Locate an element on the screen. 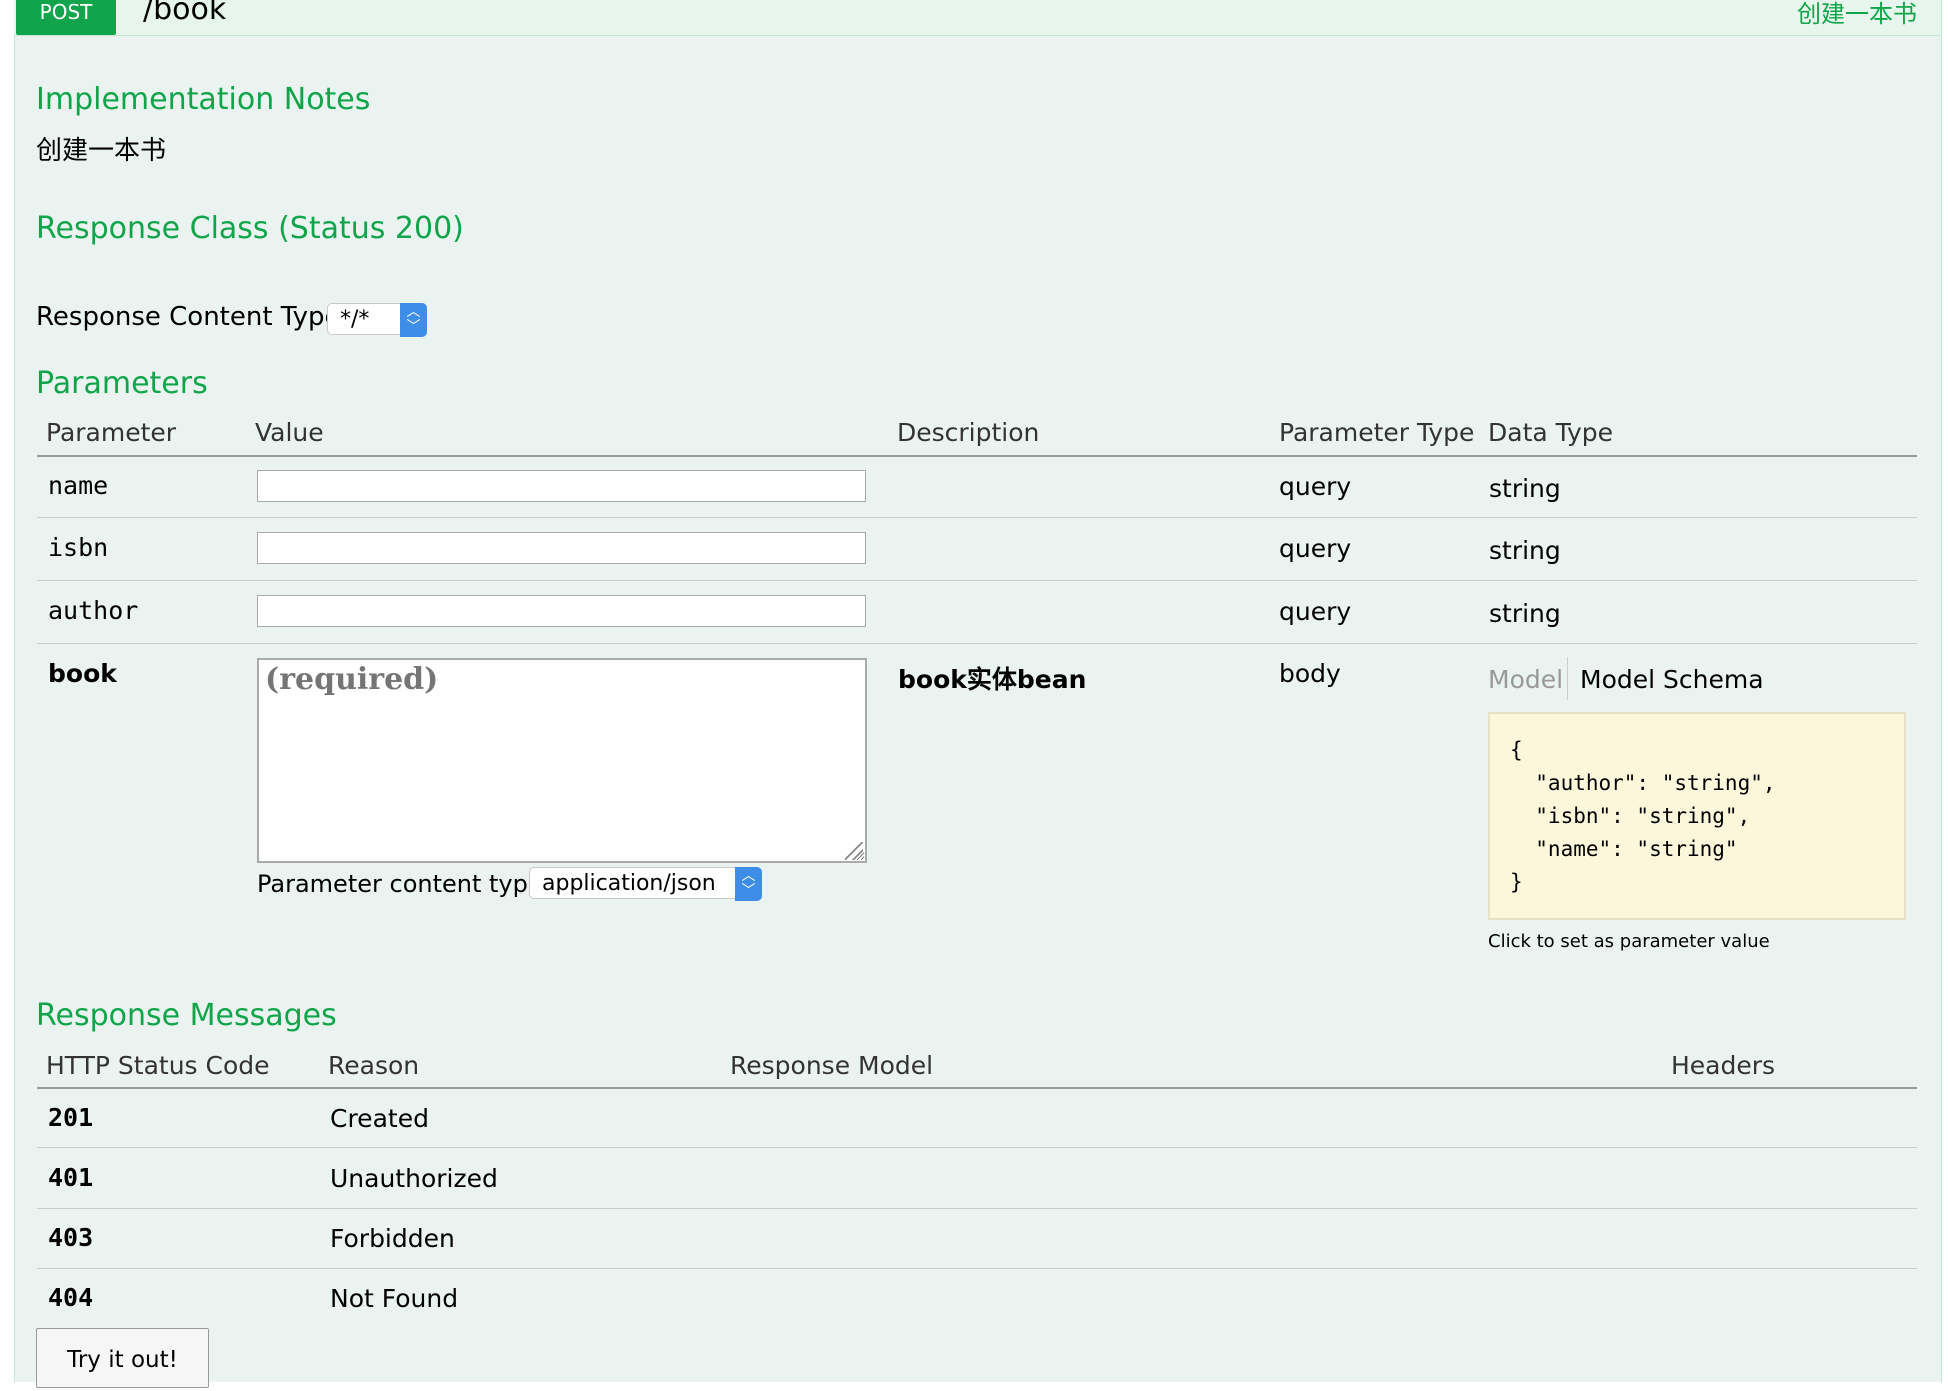 The width and height of the screenshot is (1948, 1391). response-messages-heading: Response Messages is located at coordinates (186, 1015).